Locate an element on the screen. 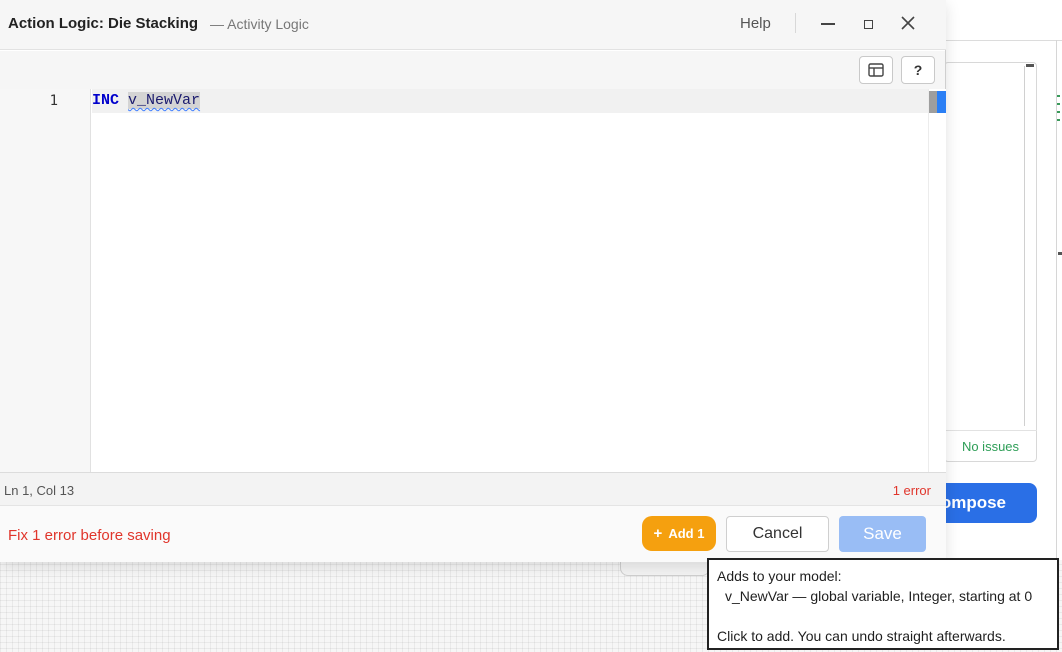 This screenshot has width=1062, height=652. line-gutter: 1 is located at coordinates (45, 280).